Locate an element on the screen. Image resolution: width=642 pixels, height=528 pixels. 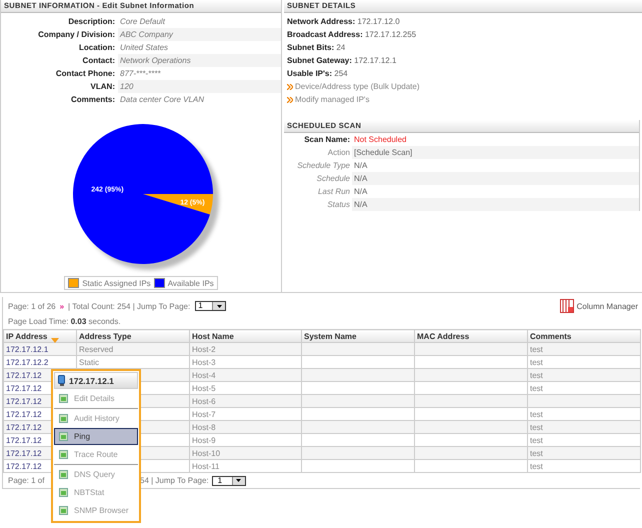
computer-icon is located at coordinates (61, 380).